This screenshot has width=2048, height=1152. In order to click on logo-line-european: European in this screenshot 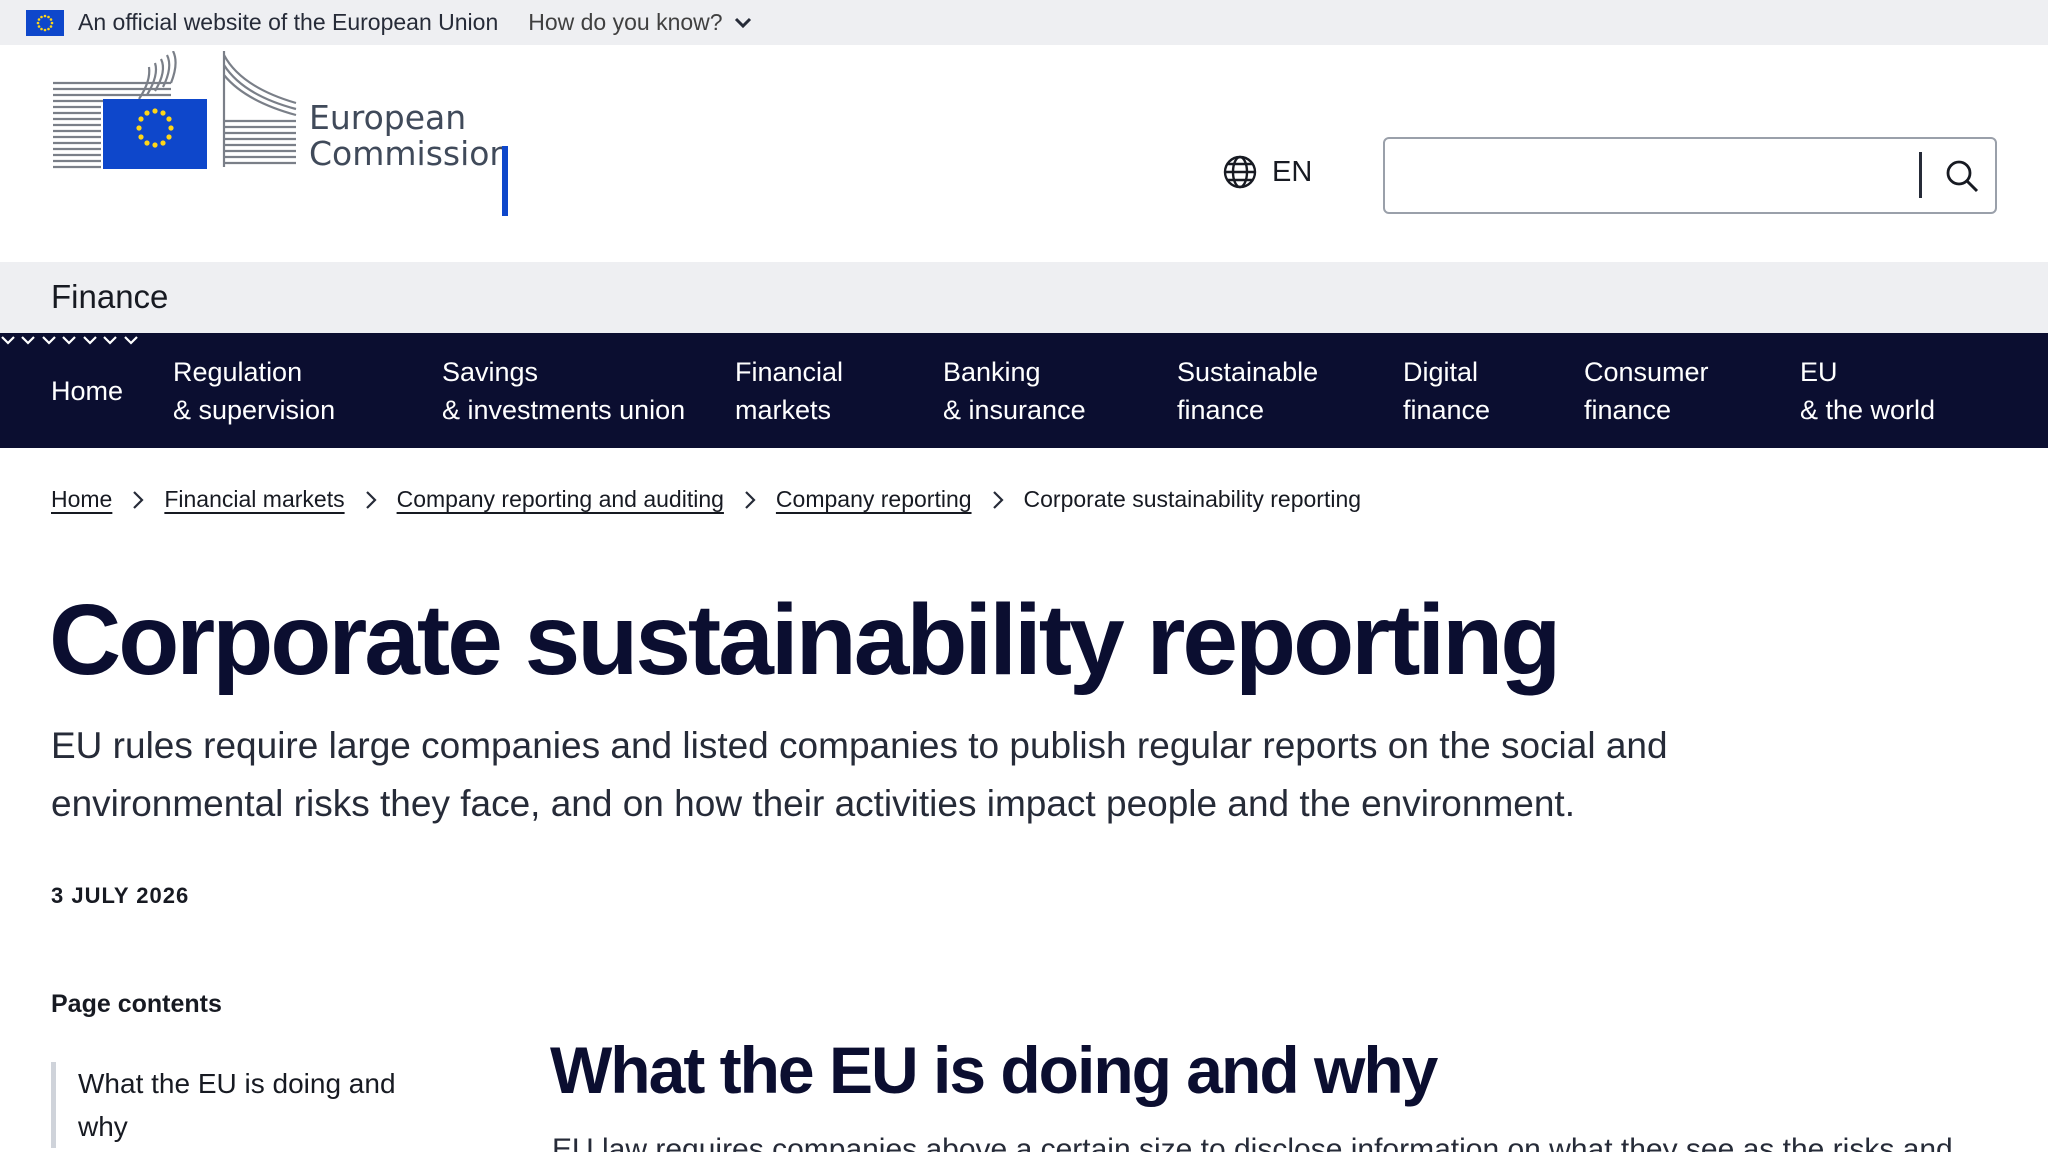, I will do `click(388, 117)`.